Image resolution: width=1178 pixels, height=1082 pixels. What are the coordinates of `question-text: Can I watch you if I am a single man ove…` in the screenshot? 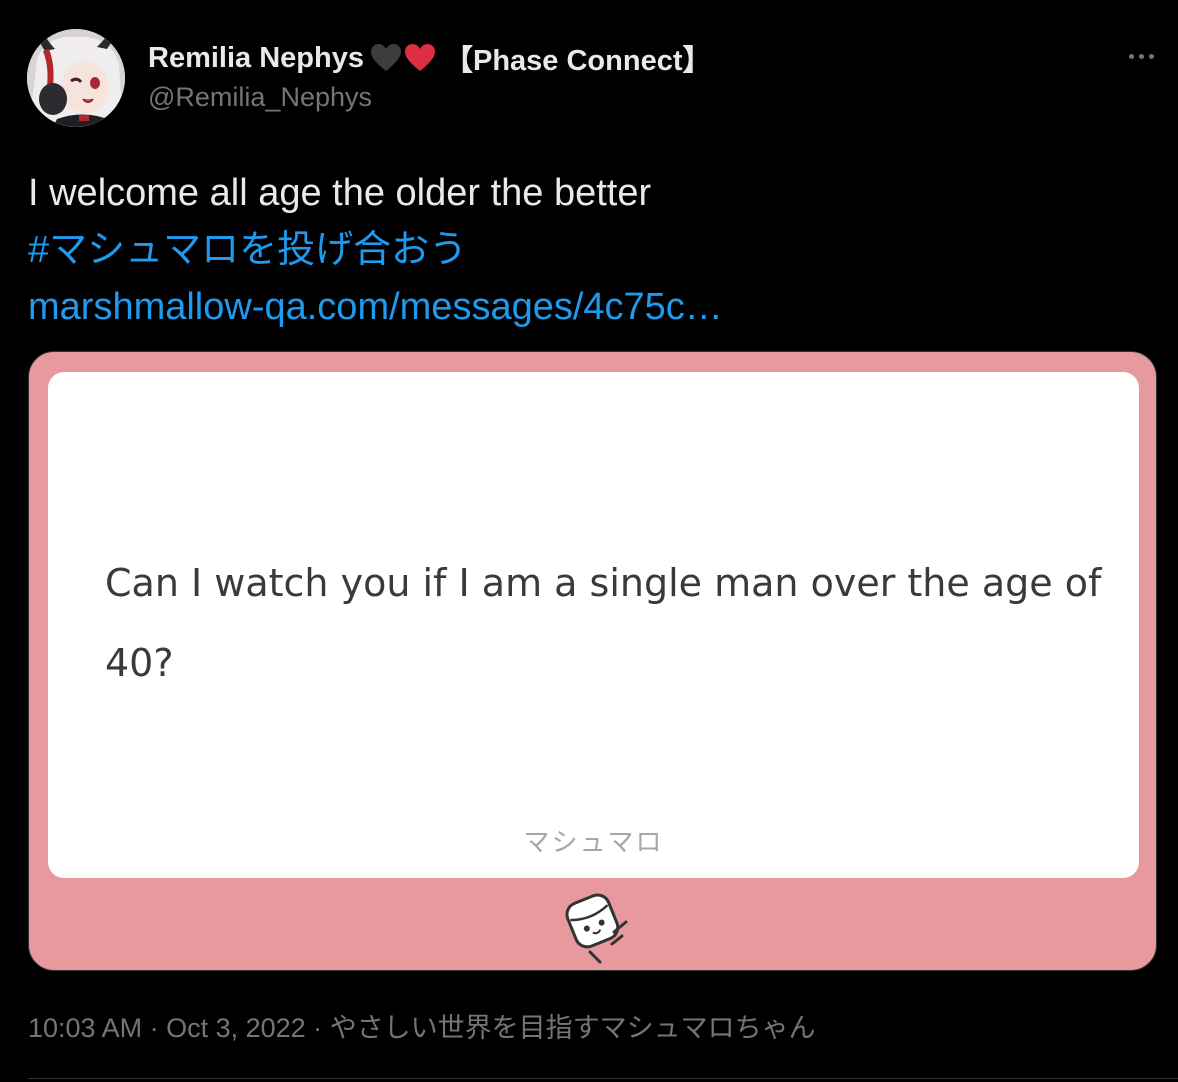 It's located at (603, 623).